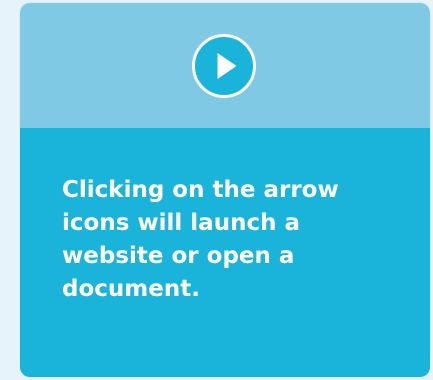 The image size is (433, 380). I want to click on play-arrow-icon, so click(224, 66).